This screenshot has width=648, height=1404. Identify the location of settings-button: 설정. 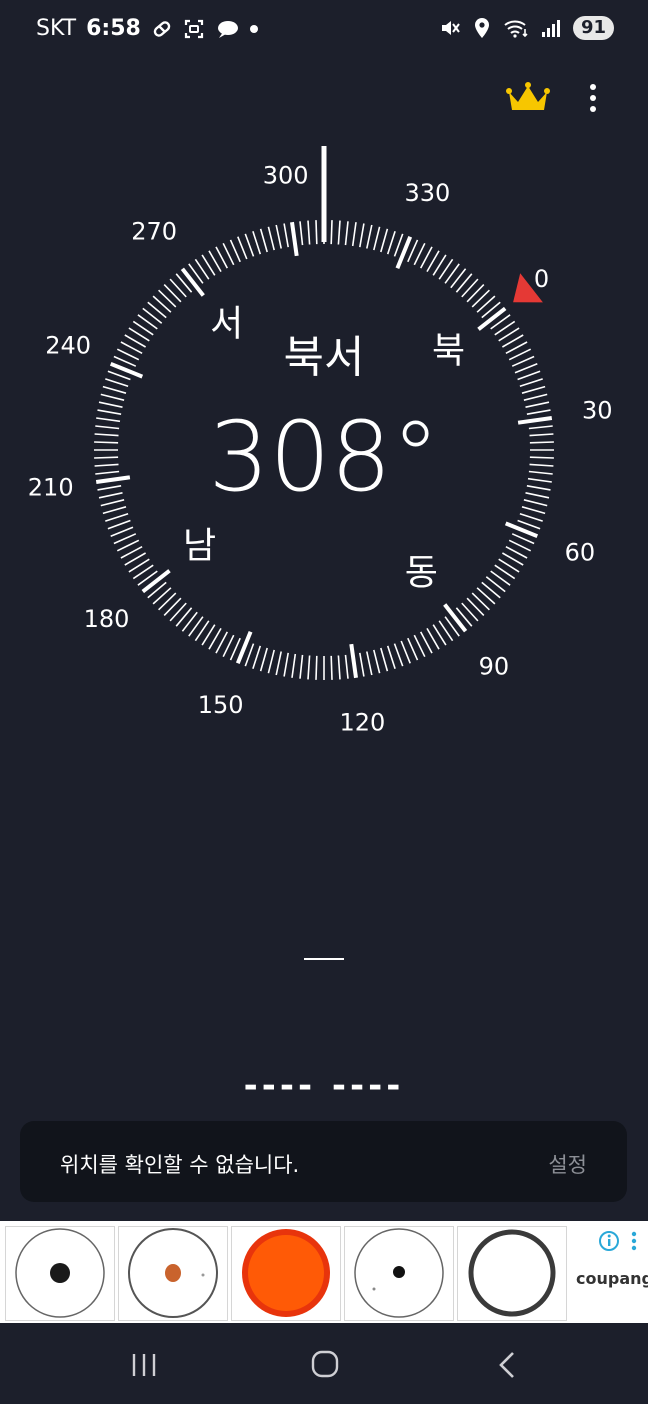
(567, 1164).